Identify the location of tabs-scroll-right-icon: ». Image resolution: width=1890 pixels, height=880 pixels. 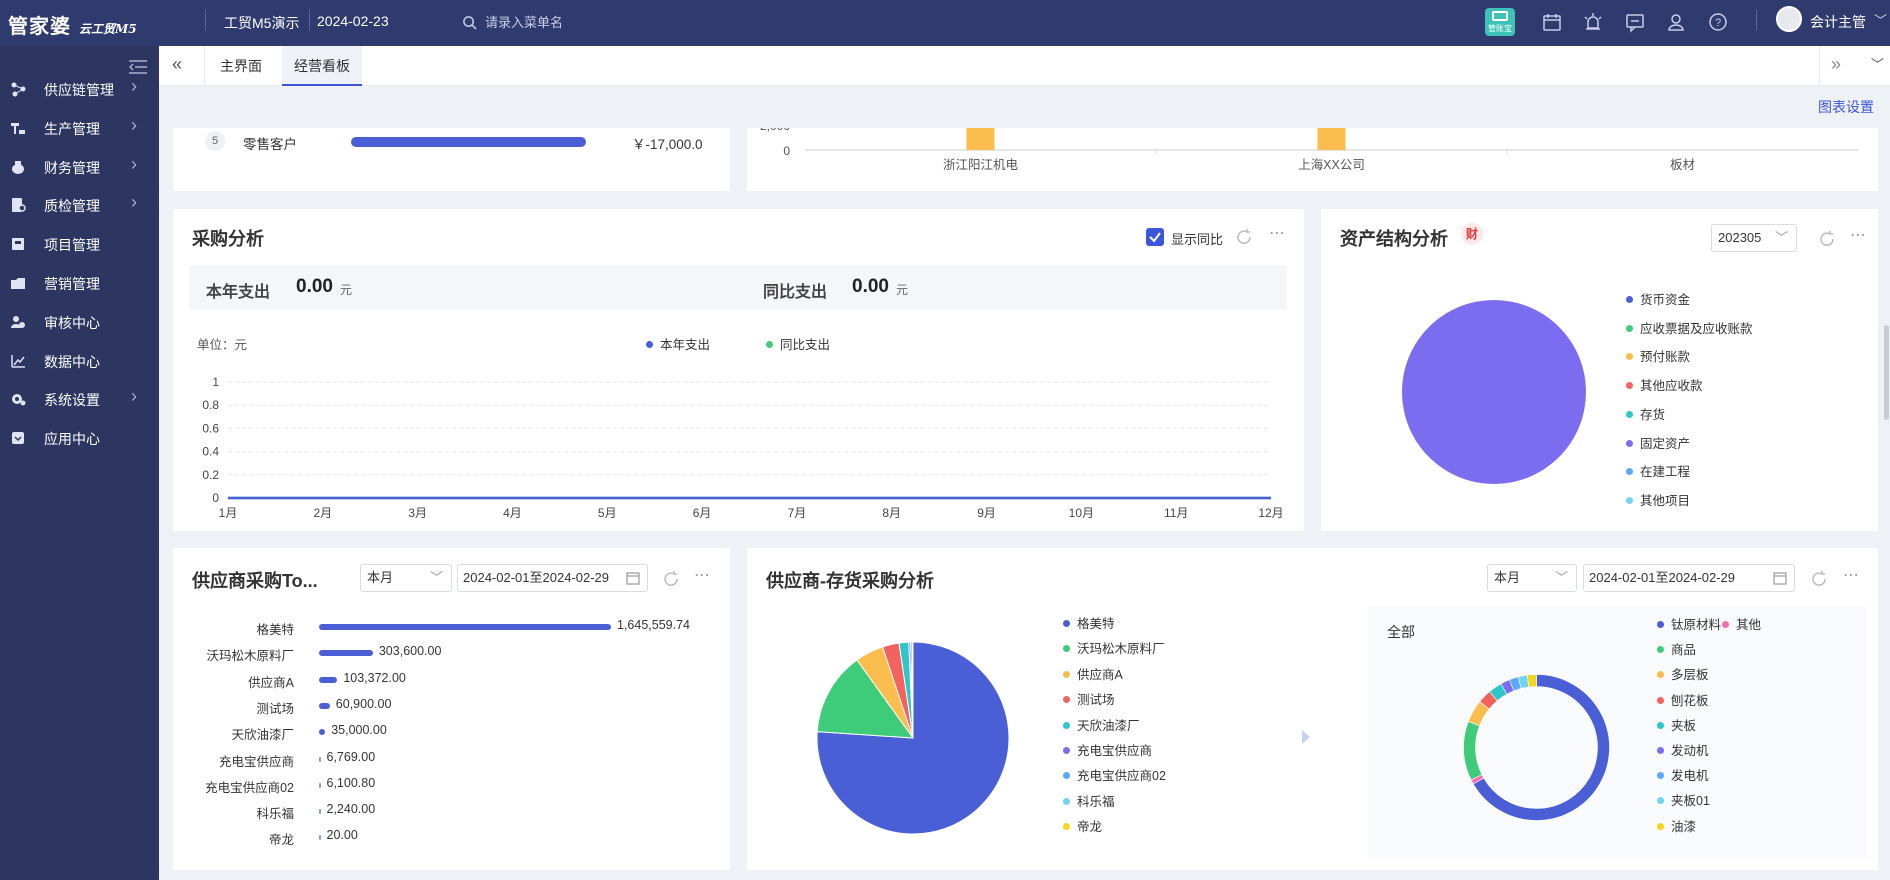
(1836, 64).